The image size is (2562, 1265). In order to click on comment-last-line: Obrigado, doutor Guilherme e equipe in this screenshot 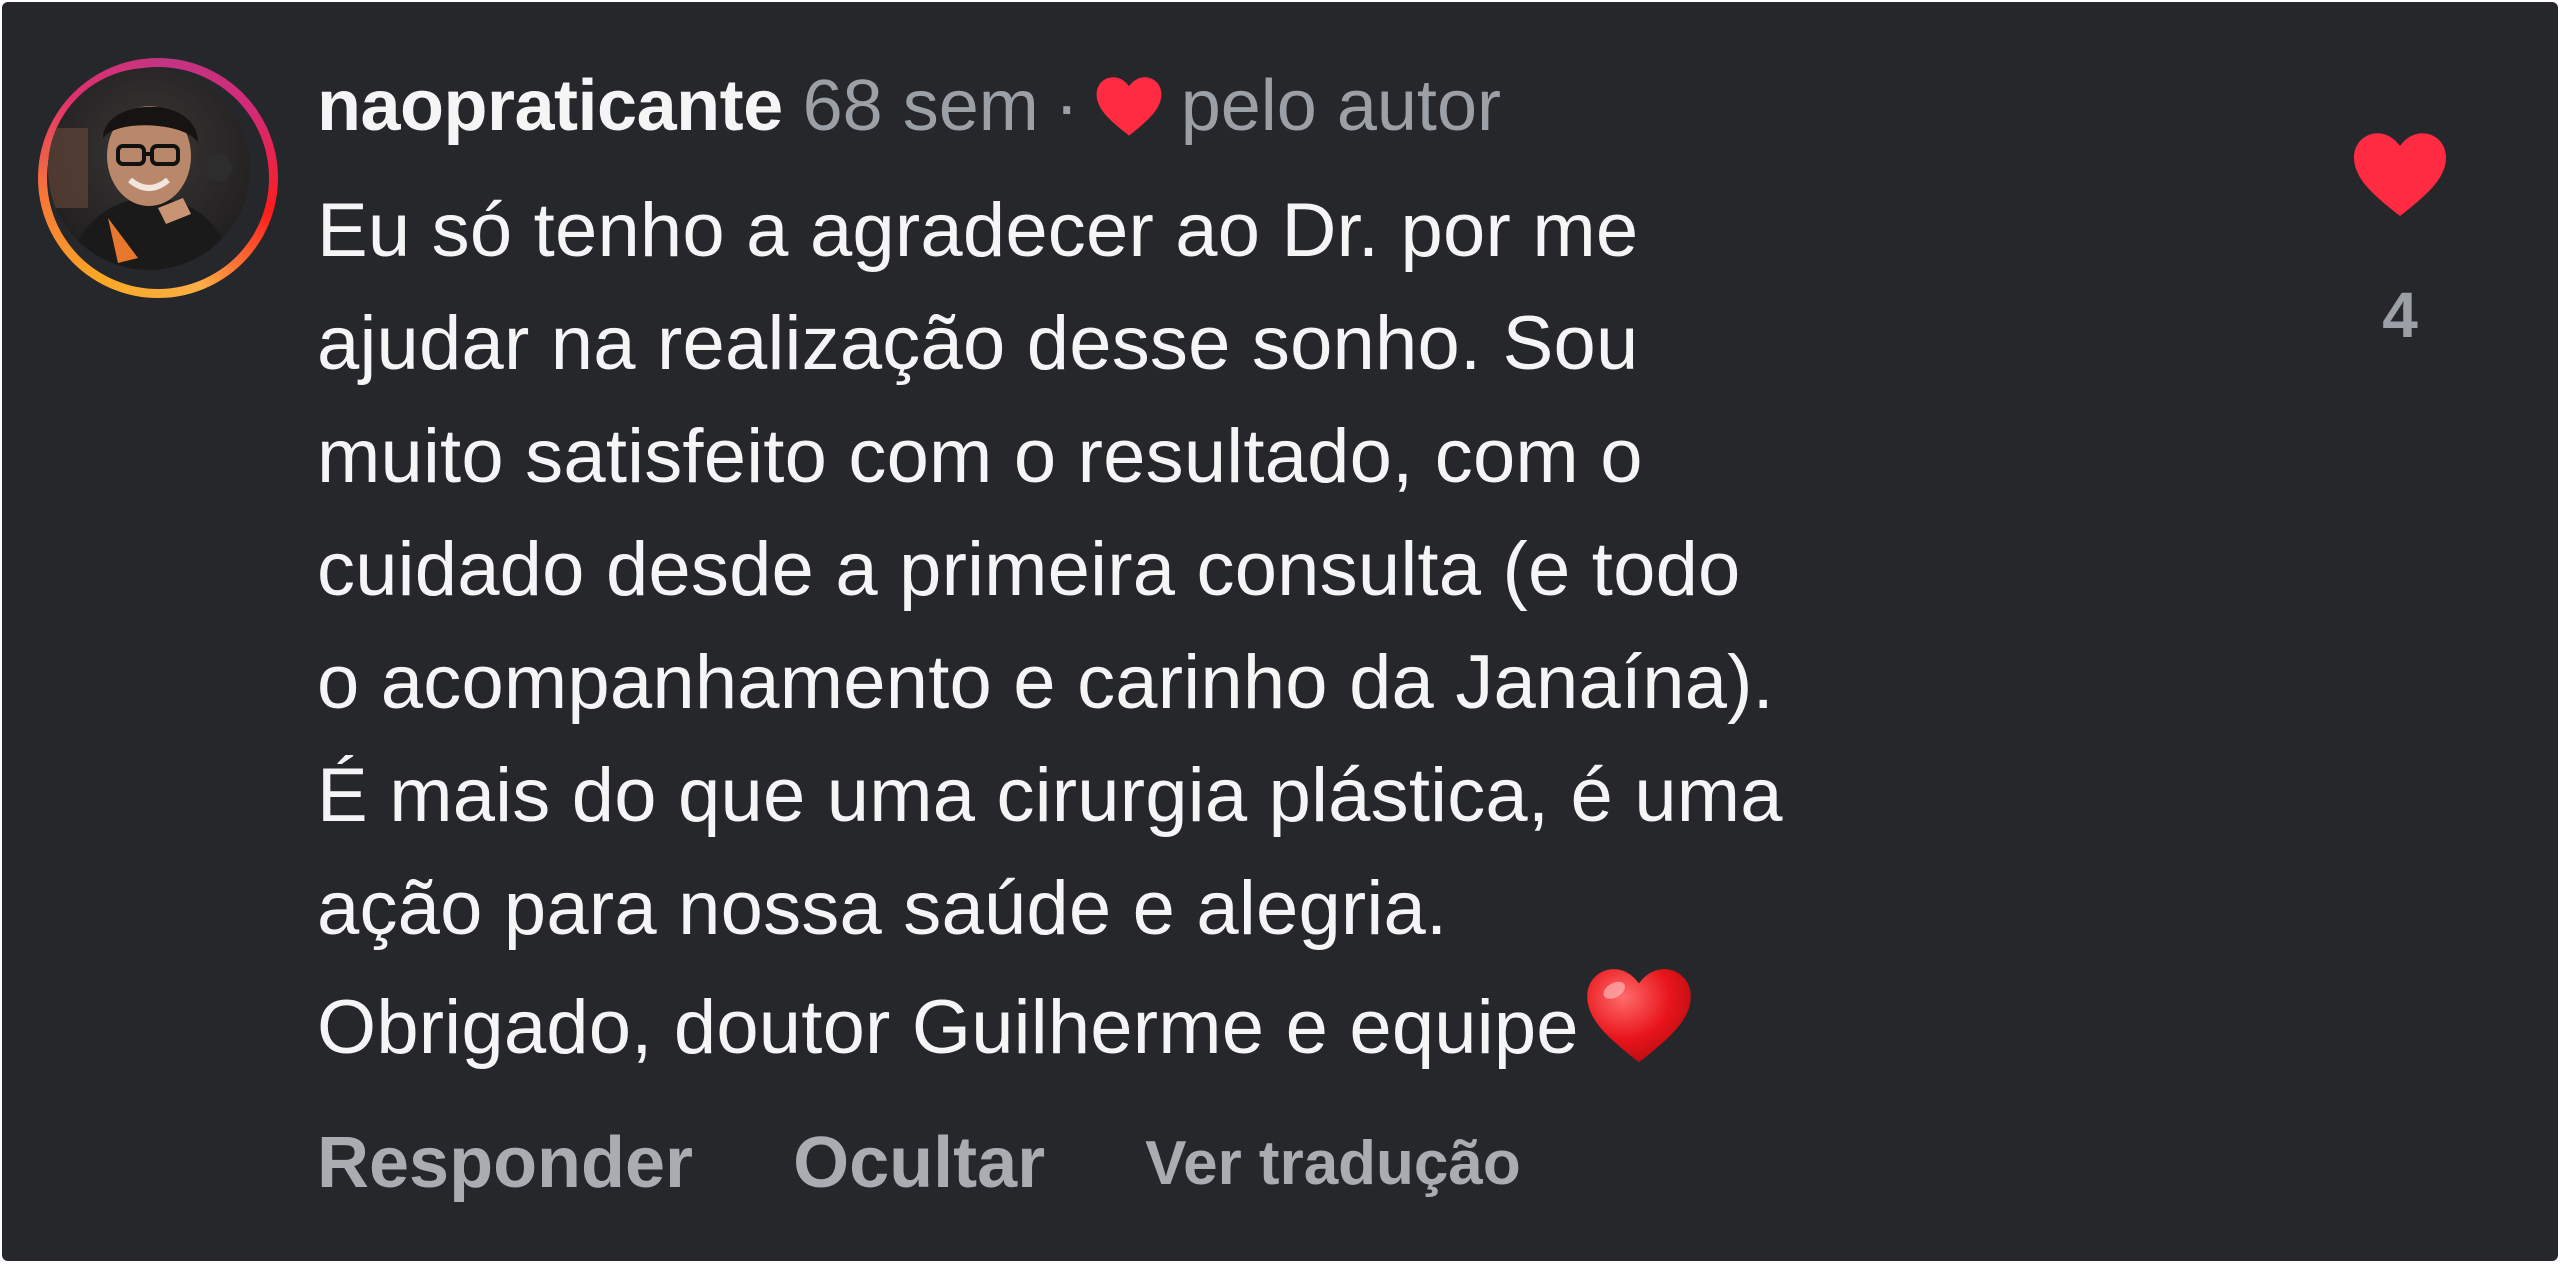, I will do `click(1307, 1024)`.